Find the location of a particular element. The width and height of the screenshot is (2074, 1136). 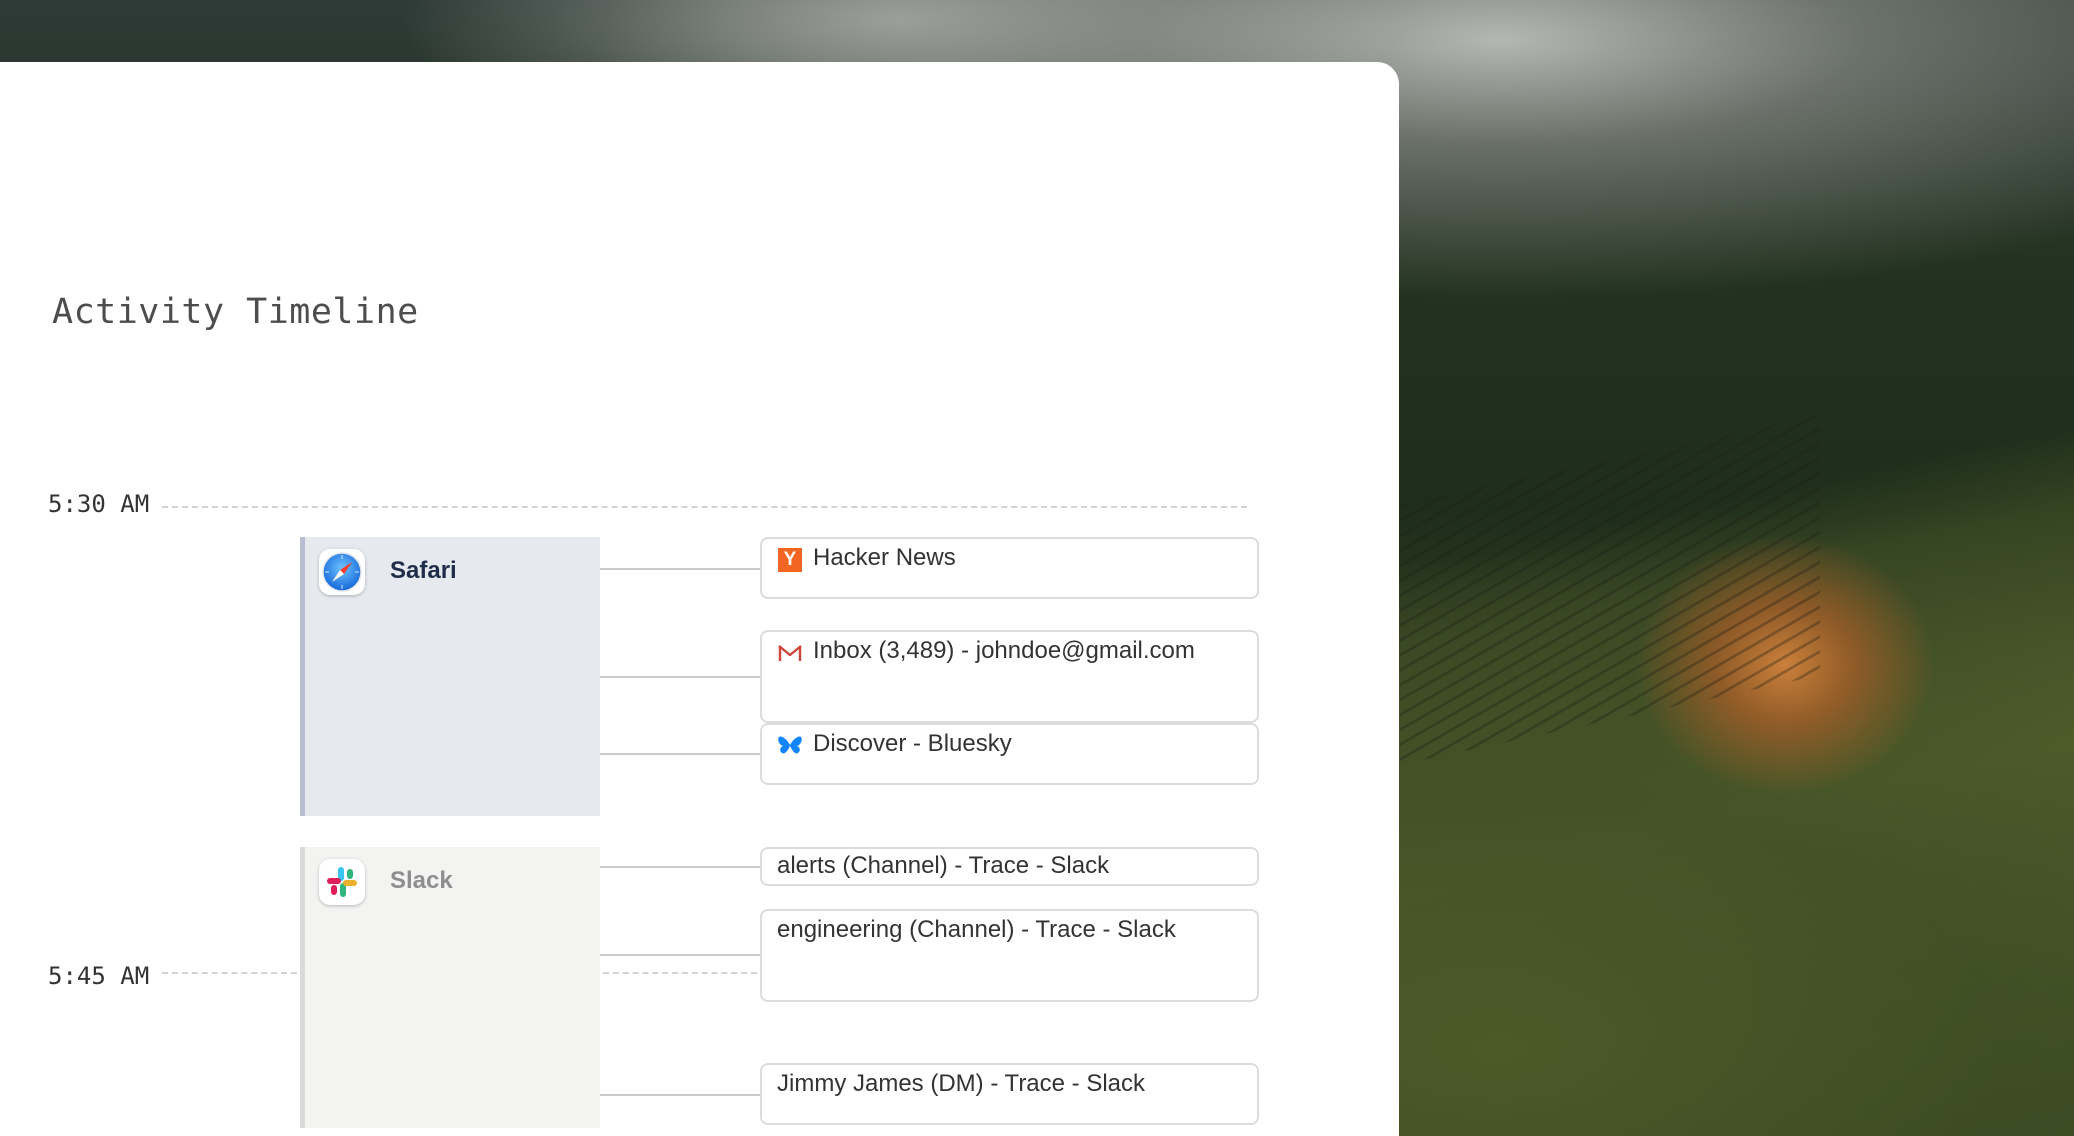

activity-entry: Discover - Bluesky is located at coordinates (1009, 754).